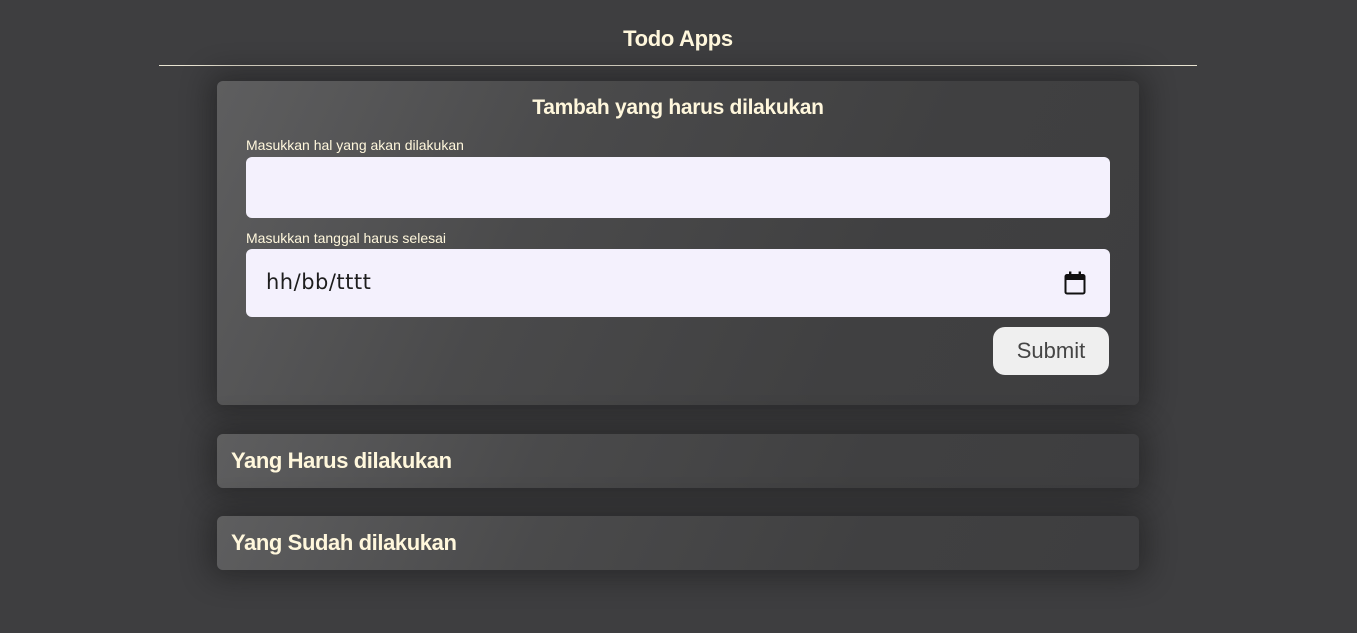 This screenshot has height=633, width=1357. What do you see at coordinates (678, 283) in the screenshot?
I see `due-date-input: hh/bb/tttt` at bounding box center [678, 283].